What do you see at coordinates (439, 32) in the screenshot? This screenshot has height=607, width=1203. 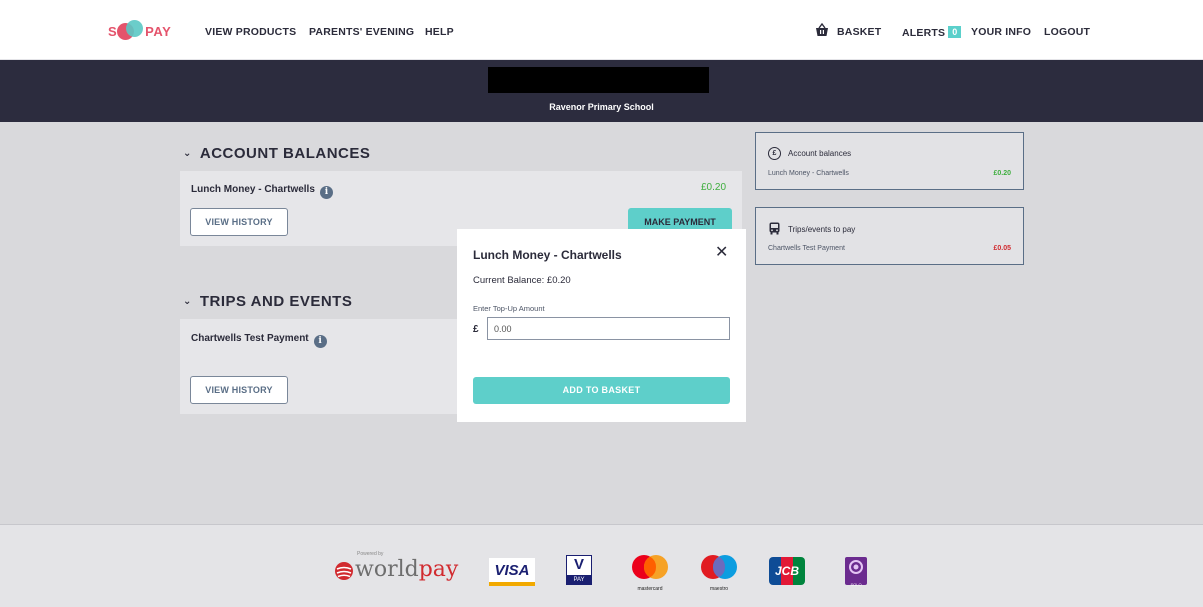 I see `nav-help: HELP` at bounding box center [439, 32].